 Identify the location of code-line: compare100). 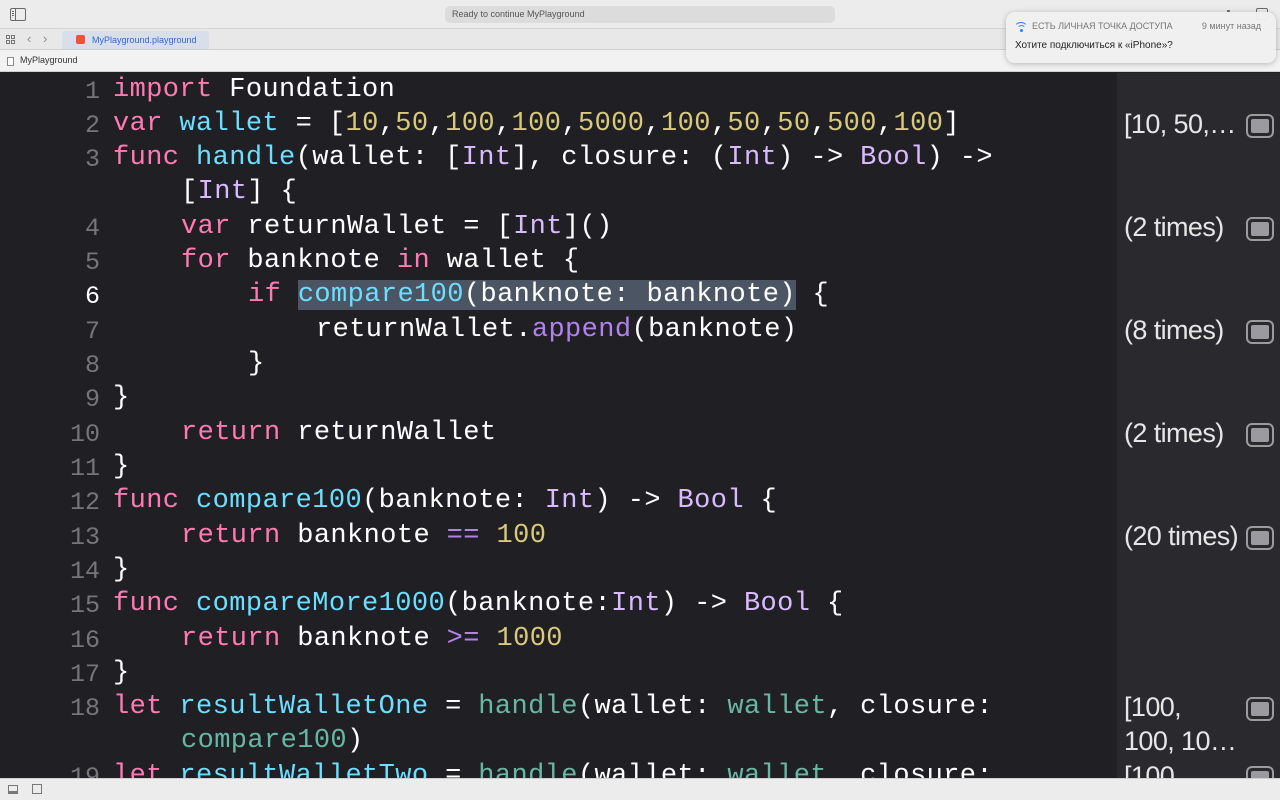
(272, 741).